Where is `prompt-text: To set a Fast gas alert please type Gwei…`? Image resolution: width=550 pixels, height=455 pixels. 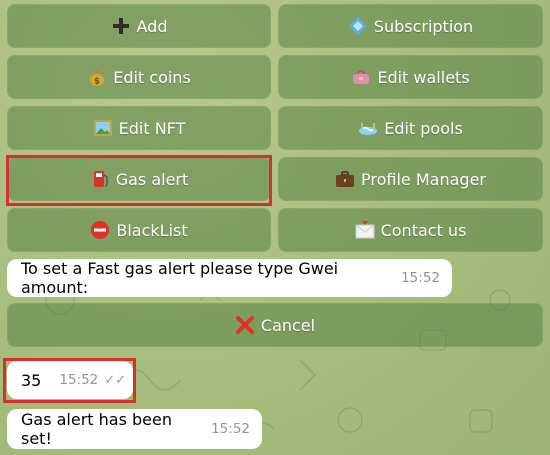
prompt-text: To set a Fast gas alert please type Gwei… is located at coordinates (180, 278).